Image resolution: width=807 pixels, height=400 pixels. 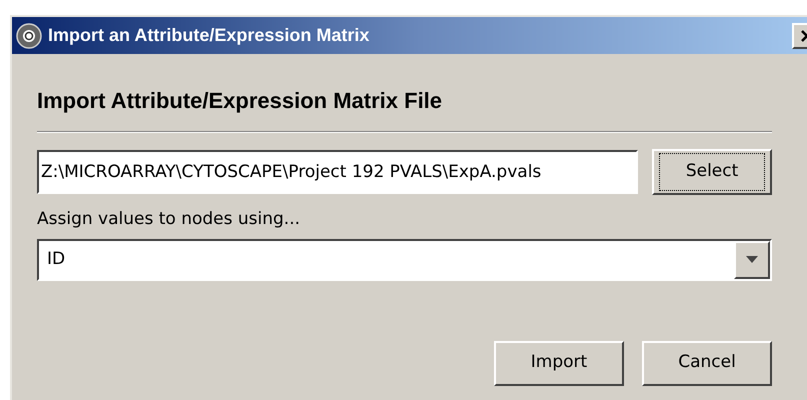 I want to click on dialog-heading: Import Attribute/Expression Matrix File, so click(x=240, y=101).